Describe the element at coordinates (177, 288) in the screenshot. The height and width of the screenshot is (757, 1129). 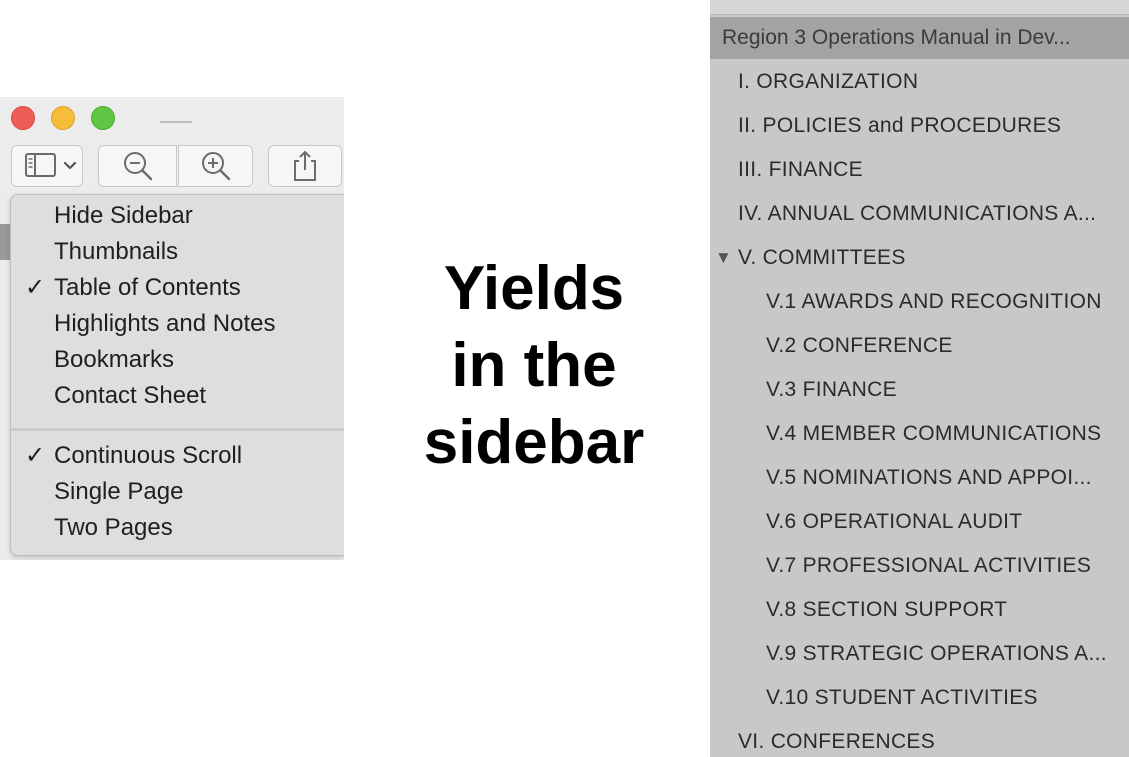
I see `menu-item-table-of-contents: ✓ Table of Contents` at that location.